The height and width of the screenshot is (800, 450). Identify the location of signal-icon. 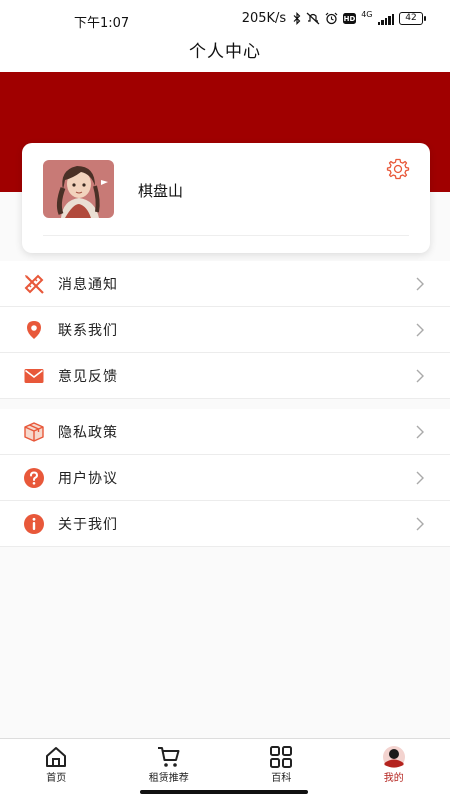
(385, 19).